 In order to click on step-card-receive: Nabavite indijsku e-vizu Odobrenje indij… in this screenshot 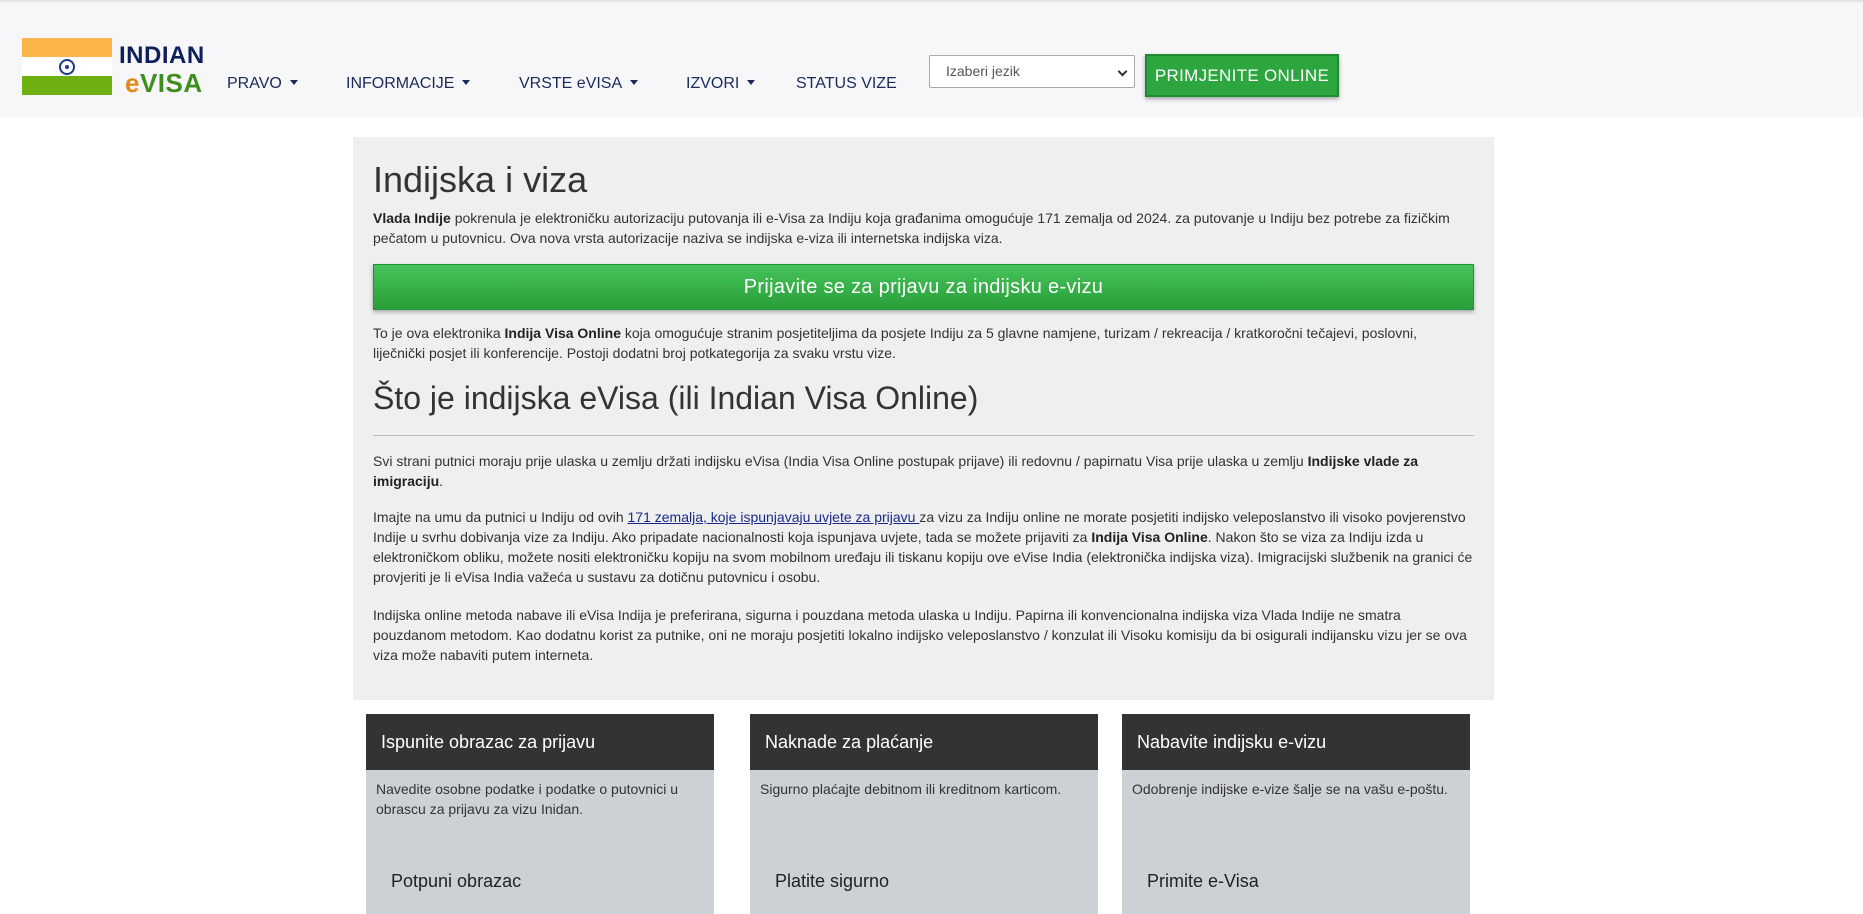, I will do `click(1296, 814)`.